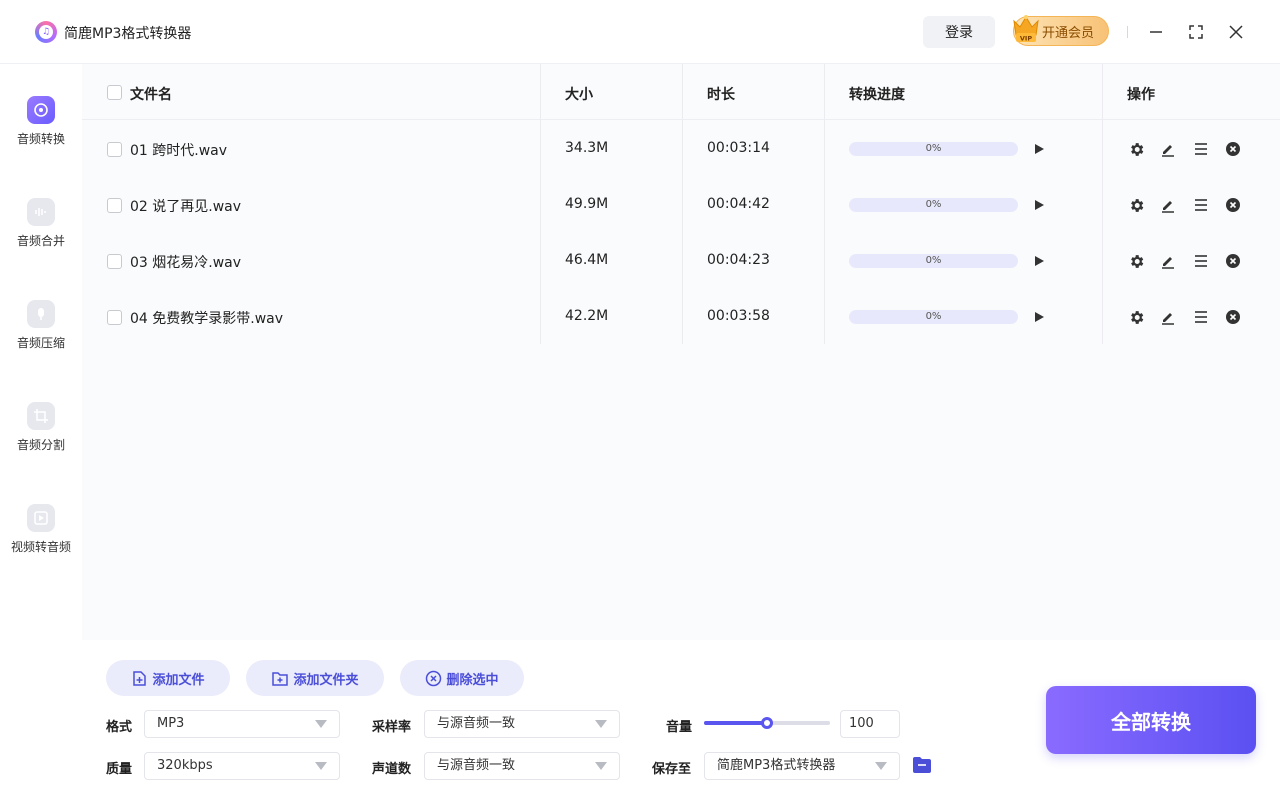 The image size is (1280, 800). I want to click on format-select: MP3, so click(242, 724).